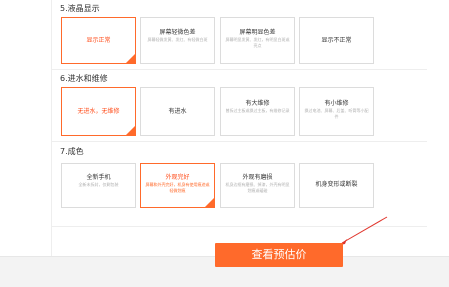  I want to click on option-worn-appearance: 外观有磨损 机身边框有磨损、掉漆，外壳有明显划痕或磕碰, so click(257, 185).